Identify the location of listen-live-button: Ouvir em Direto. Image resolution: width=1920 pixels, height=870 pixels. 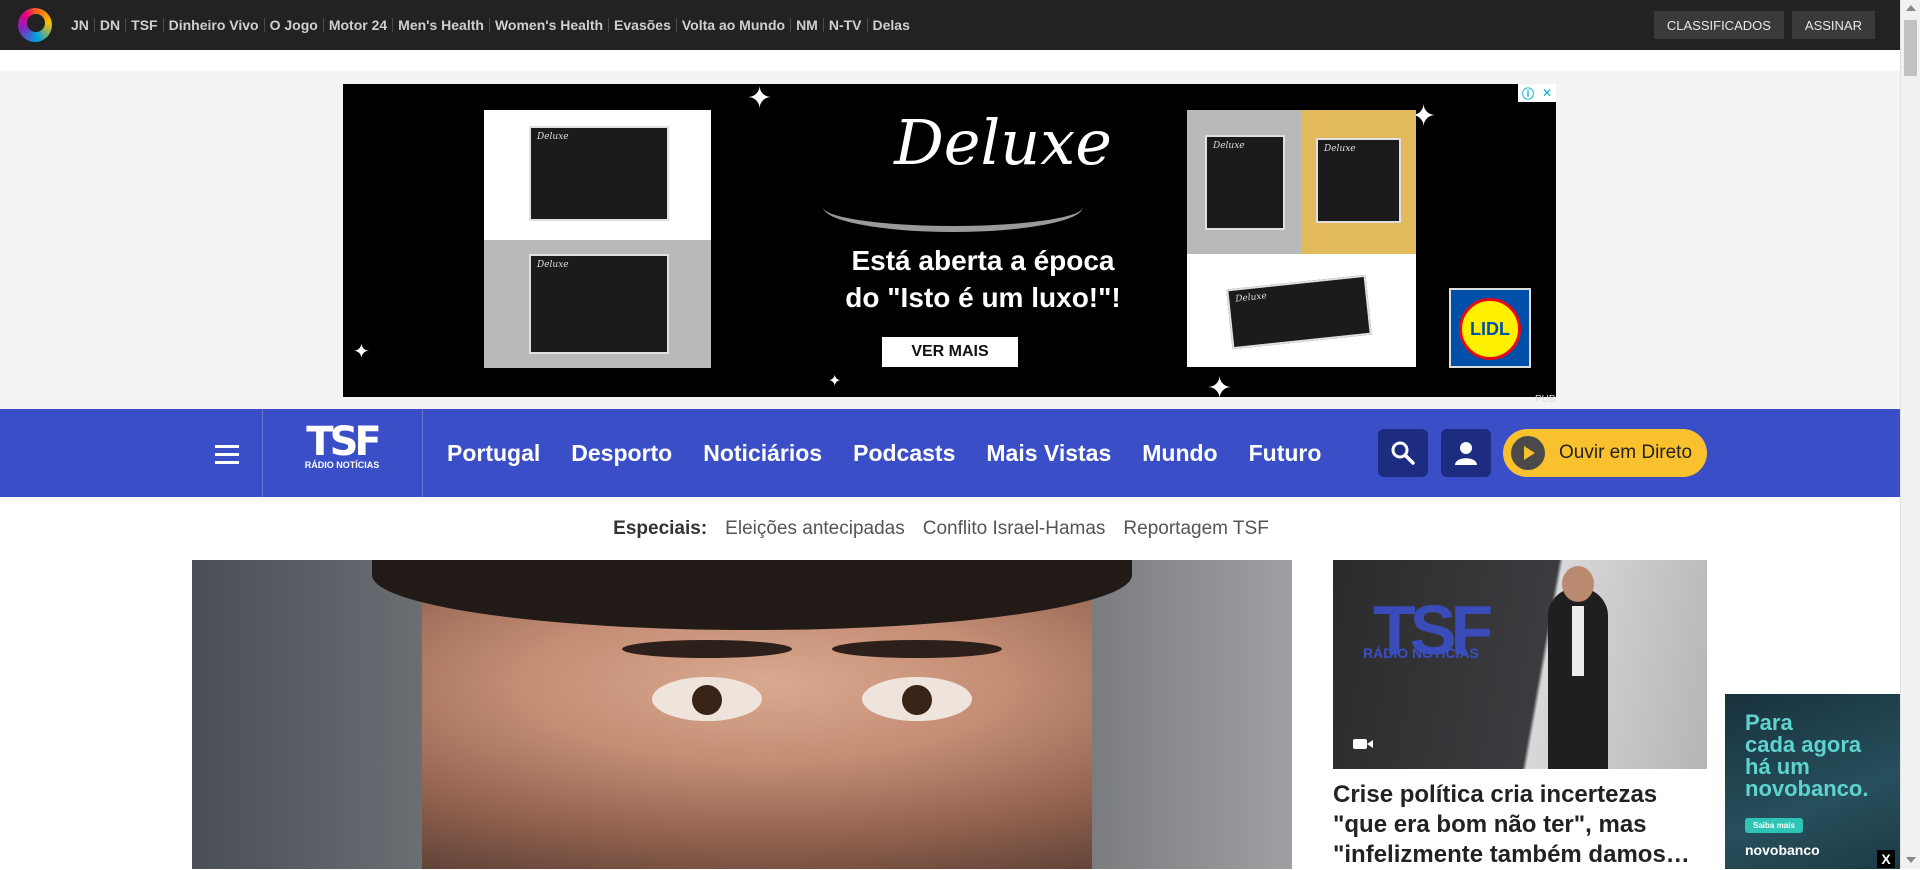
(1605, 453).